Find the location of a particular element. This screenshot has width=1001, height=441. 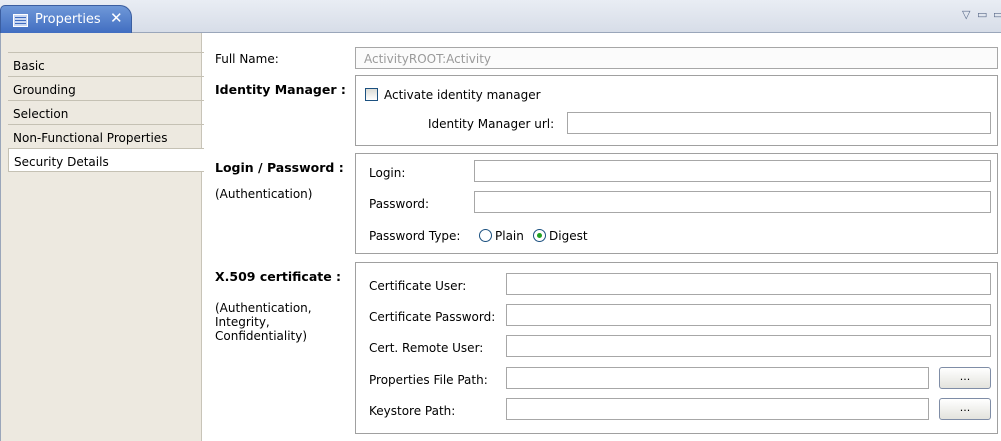

activate-identity-label: Activate identity manager is located at coordinates (462, 95).